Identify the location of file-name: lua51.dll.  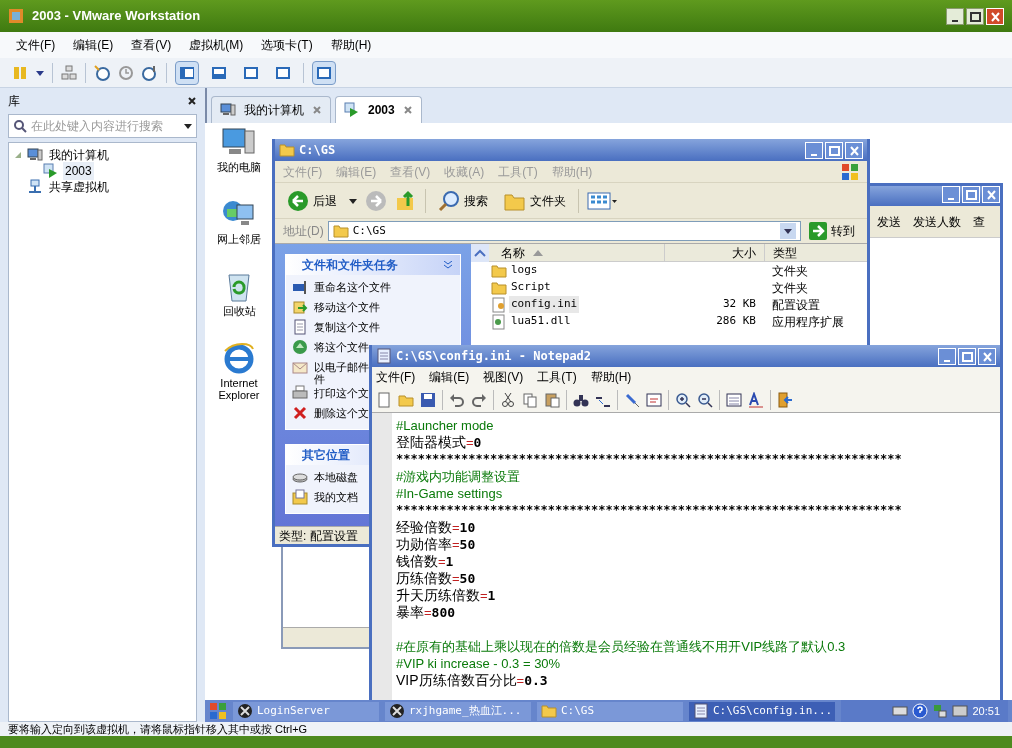
(541, 321).